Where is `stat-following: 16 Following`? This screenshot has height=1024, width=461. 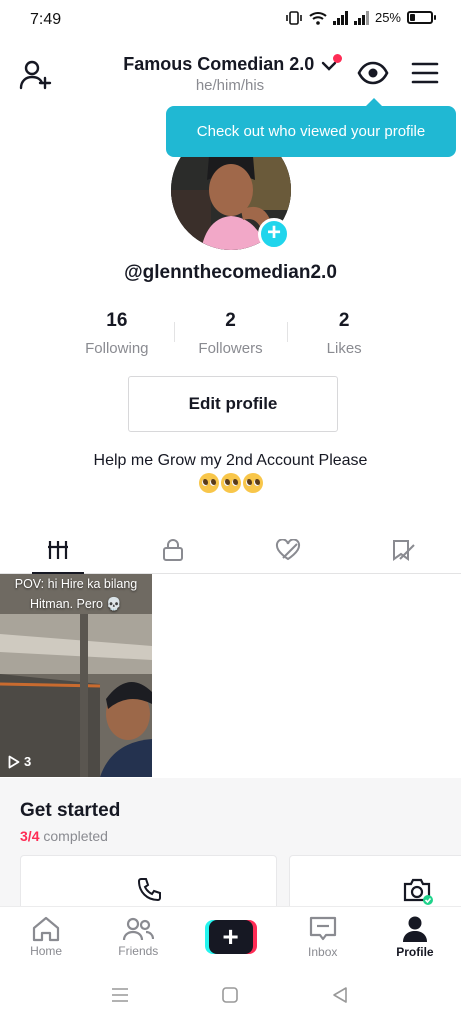
stat-following: 16 Following is located at coordinates (117, 333).